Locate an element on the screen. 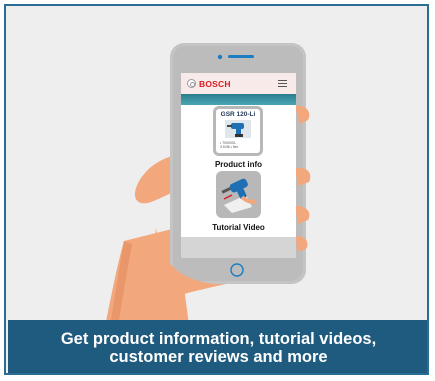 The width and height of the screenshot is (435, 381). product-spec-line-2: 3.5/36 • Nm is located at coordinates (229, 147).